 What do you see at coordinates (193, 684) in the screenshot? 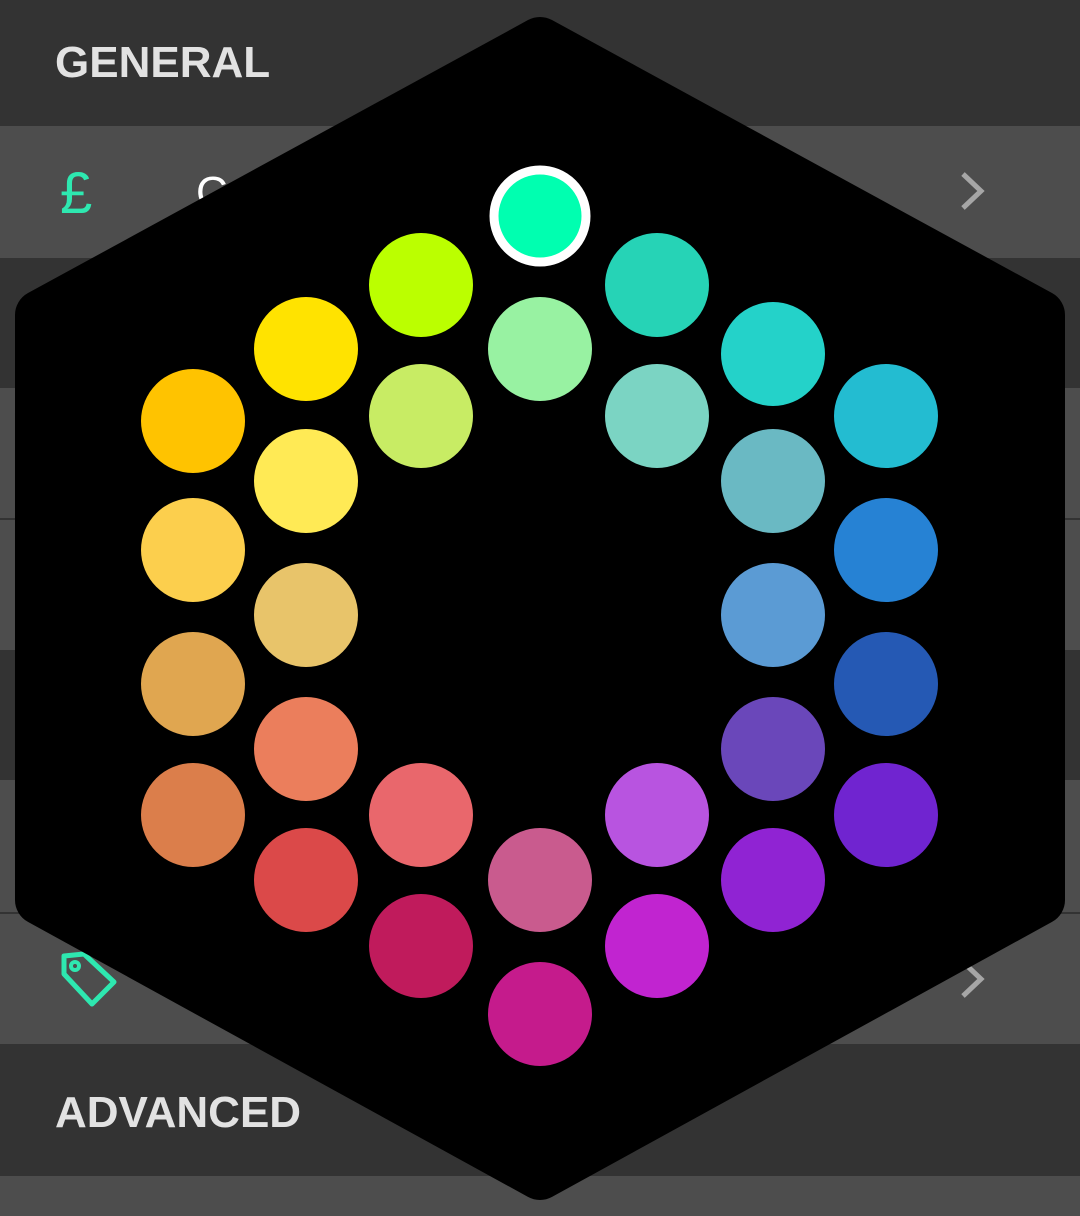
I see `color-swatch-mustard` at bounding box center [193, 684].